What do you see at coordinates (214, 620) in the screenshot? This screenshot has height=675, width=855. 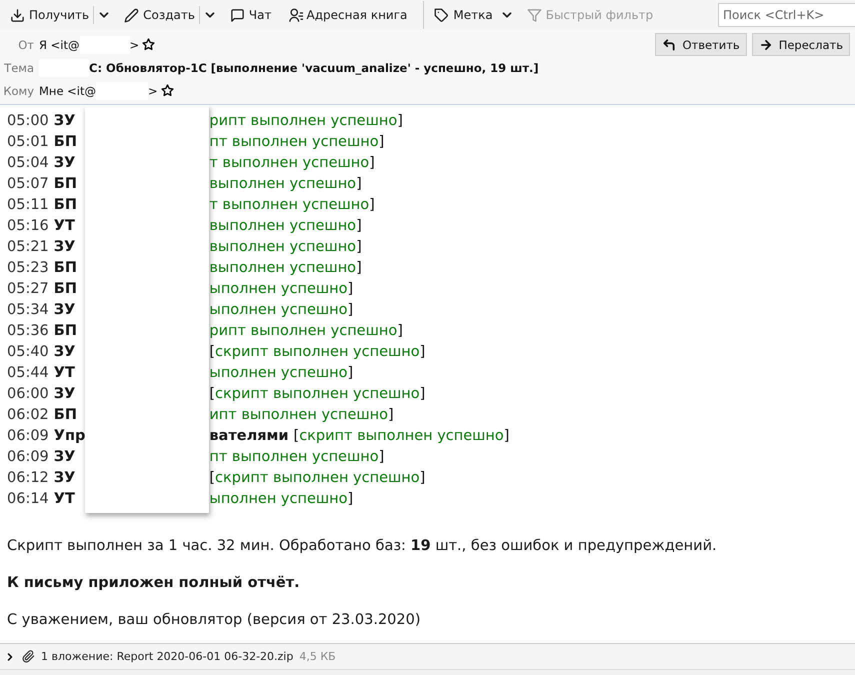 I see `message-paragraph: С уважением, ваш обновлятор (версия от 23.03.2020)` at bounding box center [214, 620].